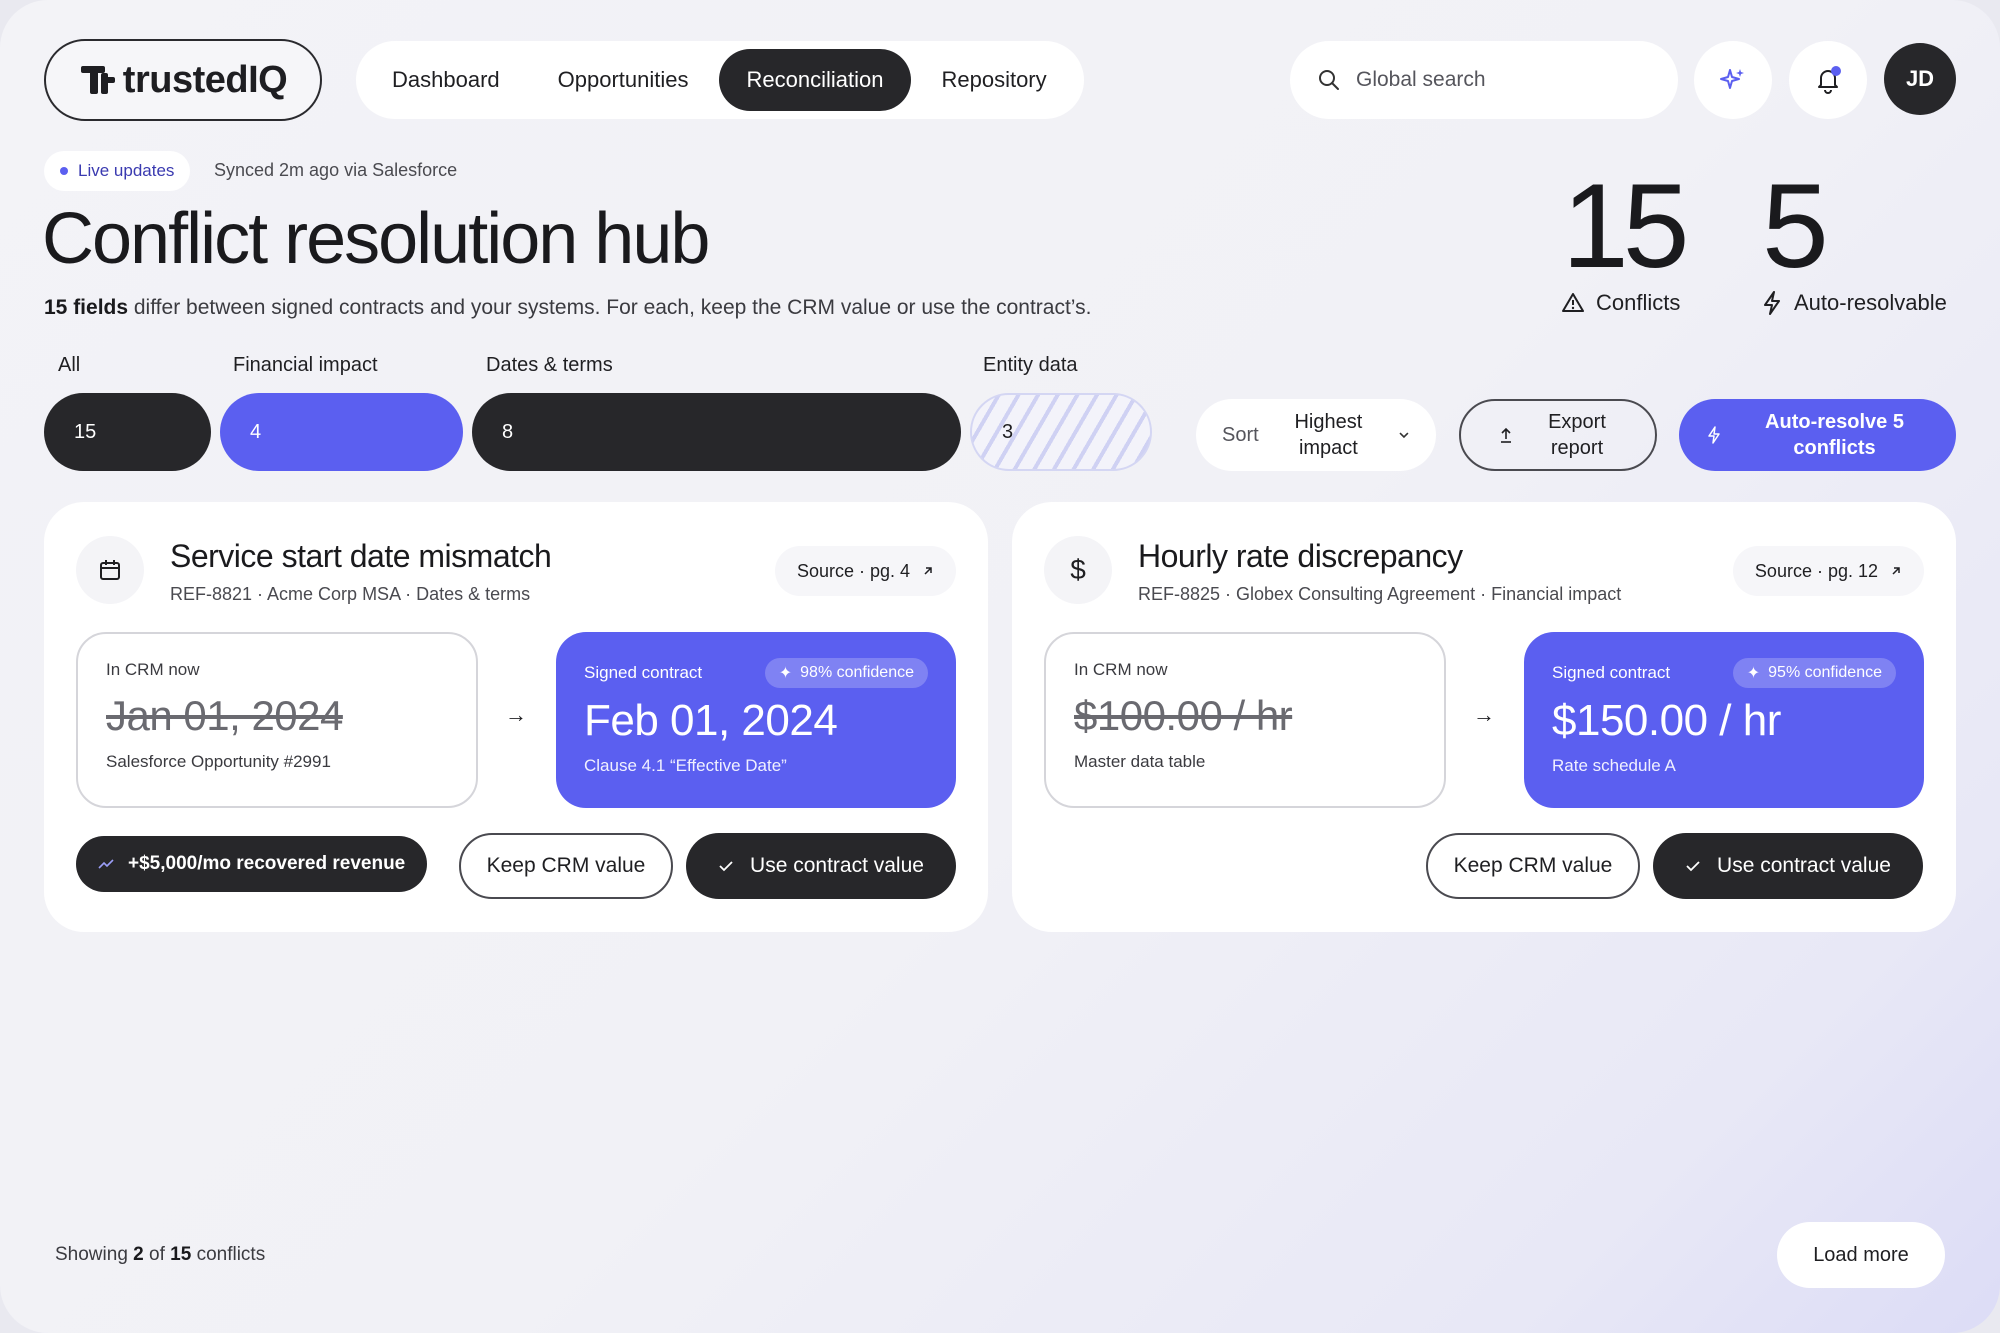  I want to click on confidence-badge: ✦ 95% confidence, so click(1814, 673).